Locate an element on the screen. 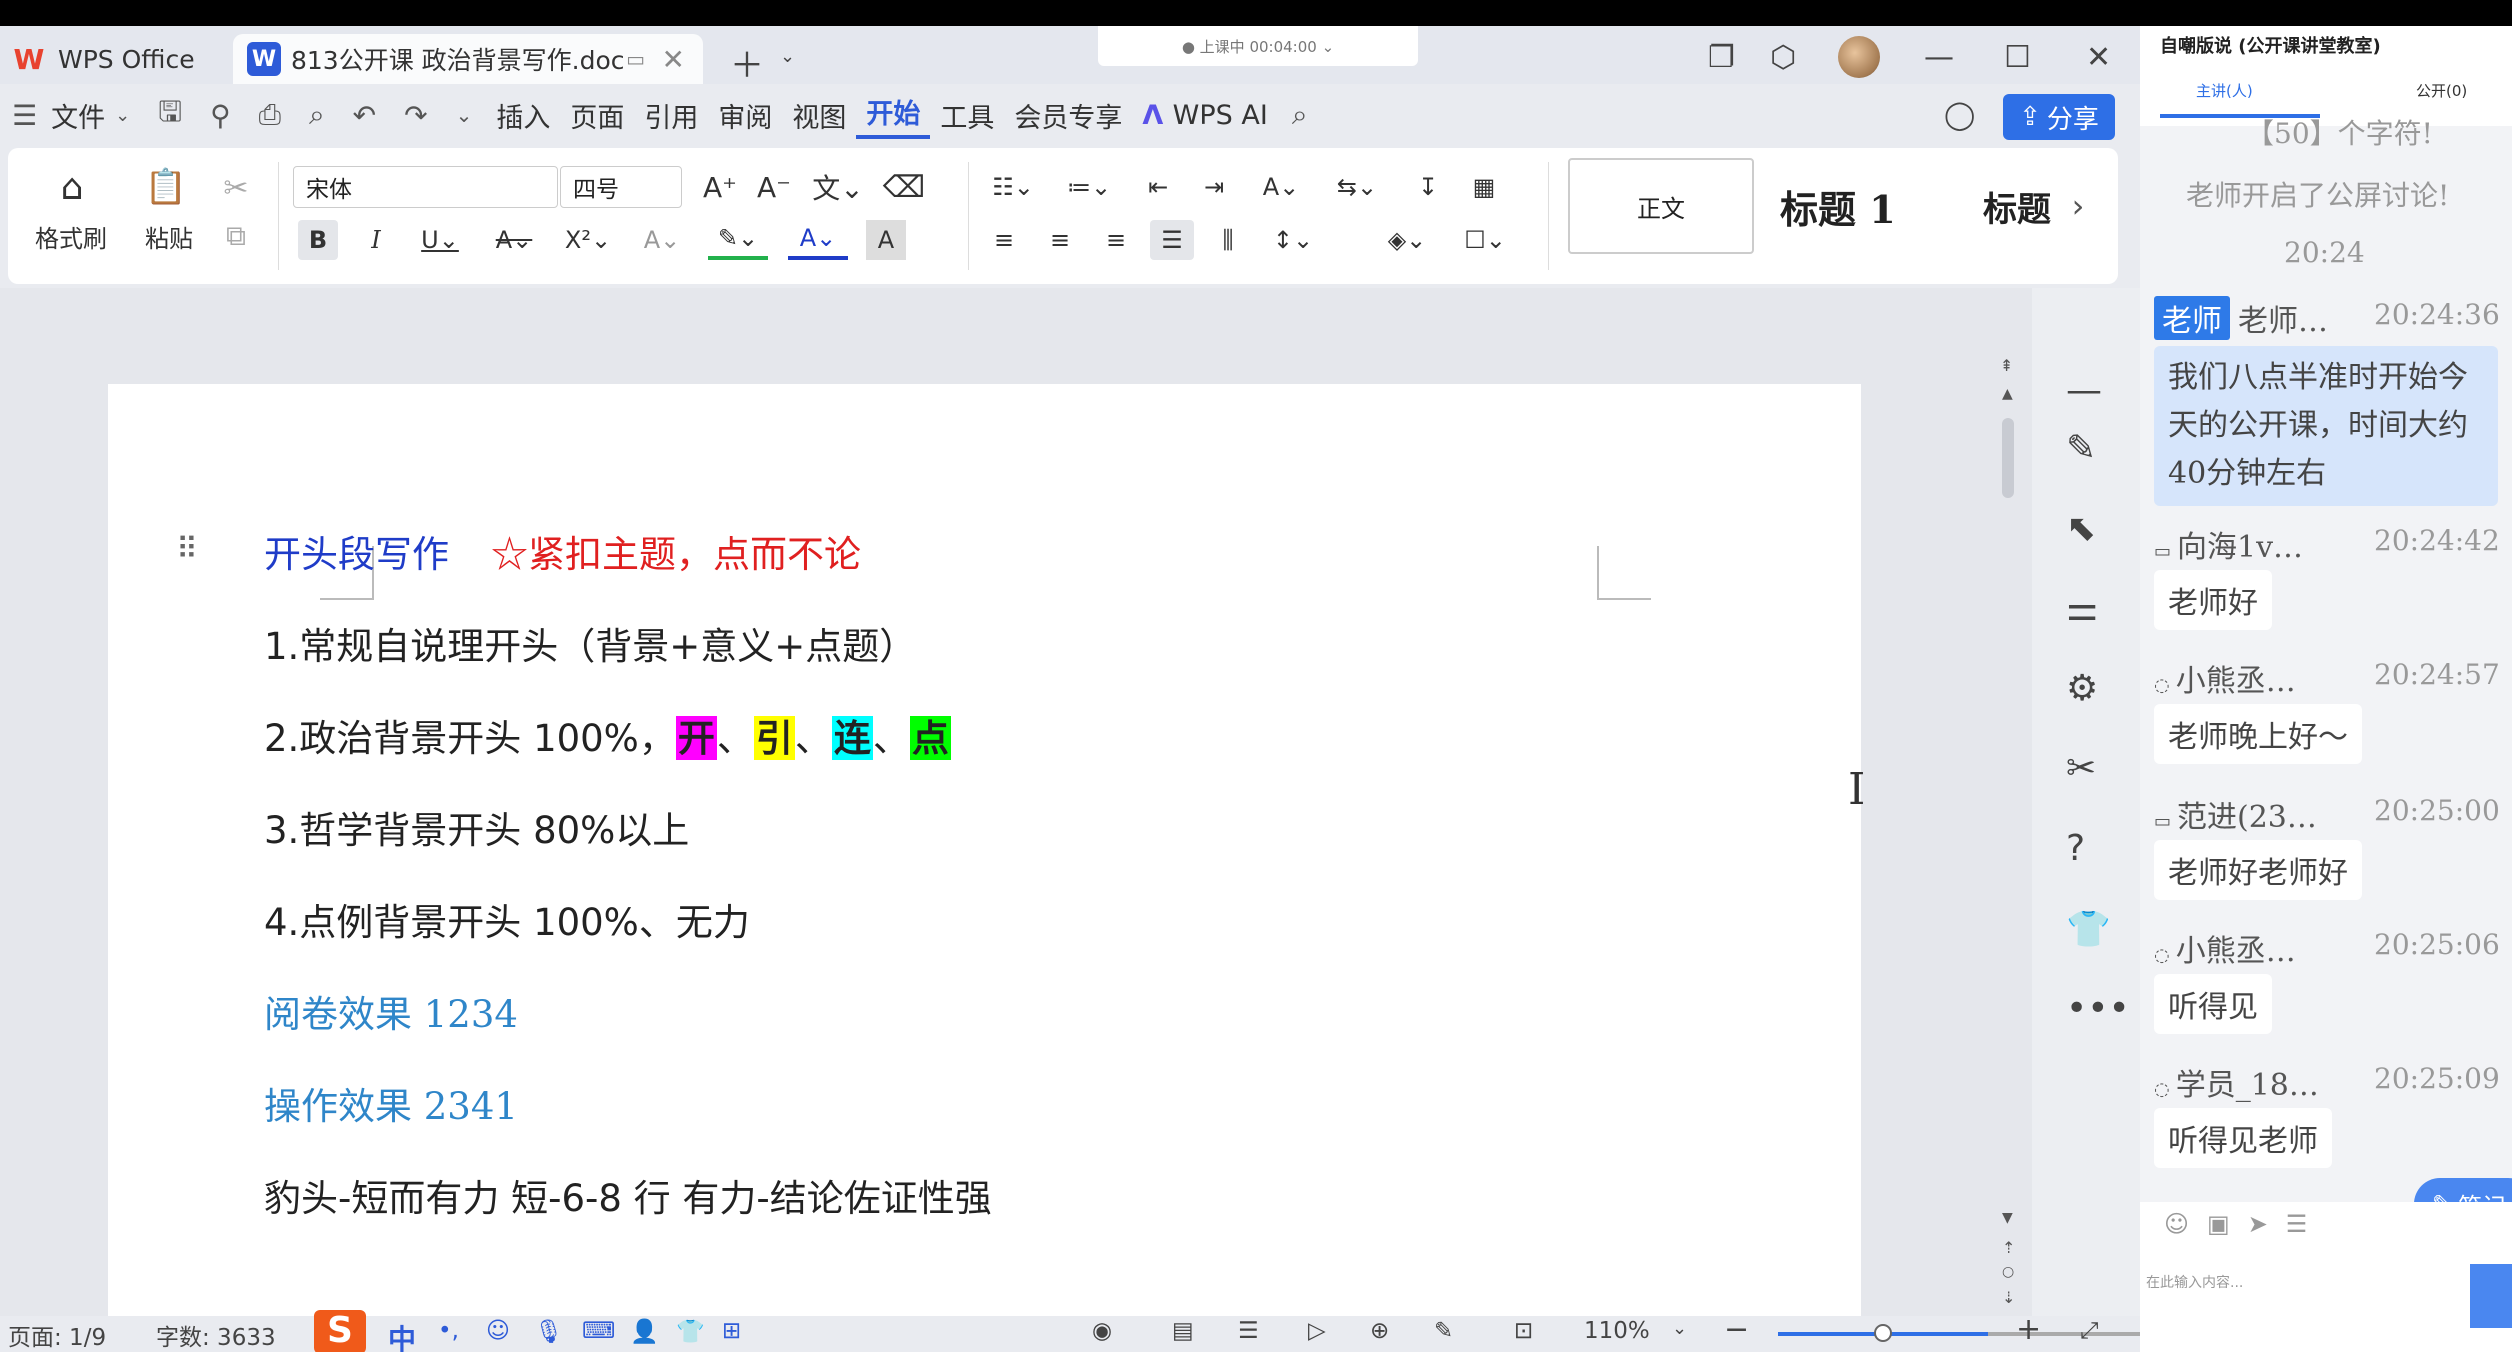 This screenshot has width=2512, height=1352. send-button is located at coordinates (2491, 1296).